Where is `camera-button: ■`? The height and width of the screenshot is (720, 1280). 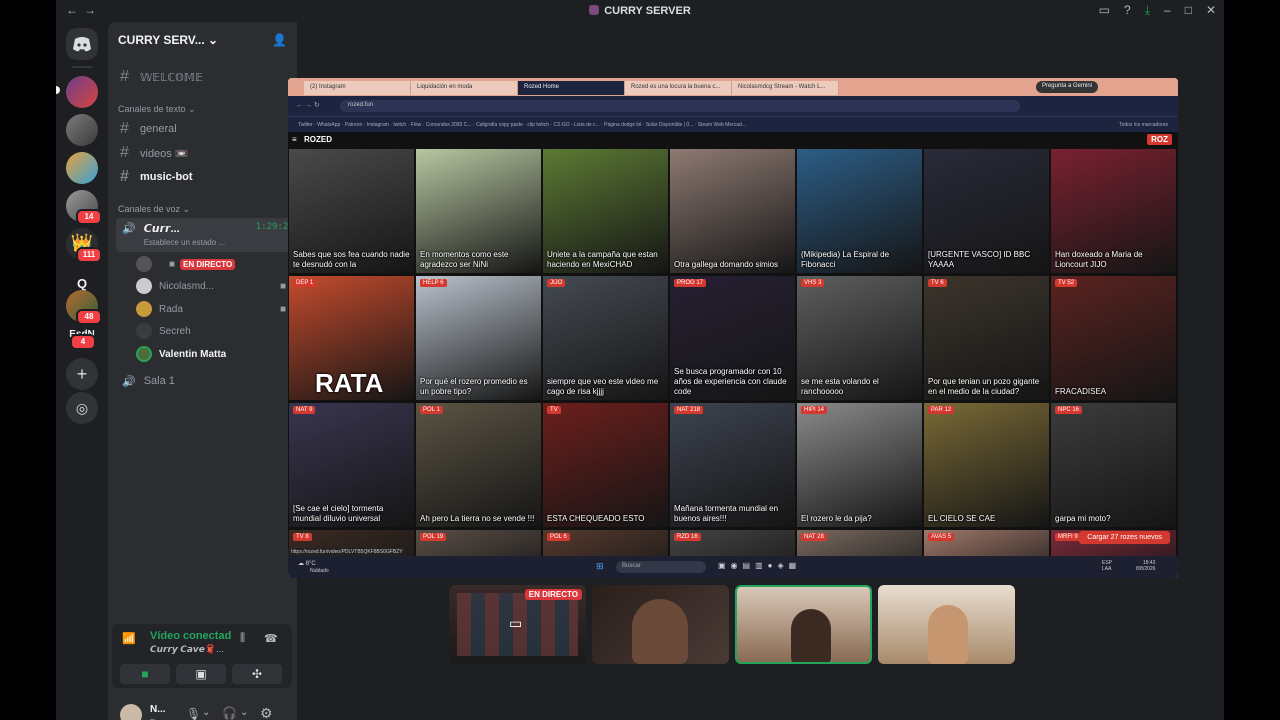
camera-button: ■ is located at coordinates (145, 674).